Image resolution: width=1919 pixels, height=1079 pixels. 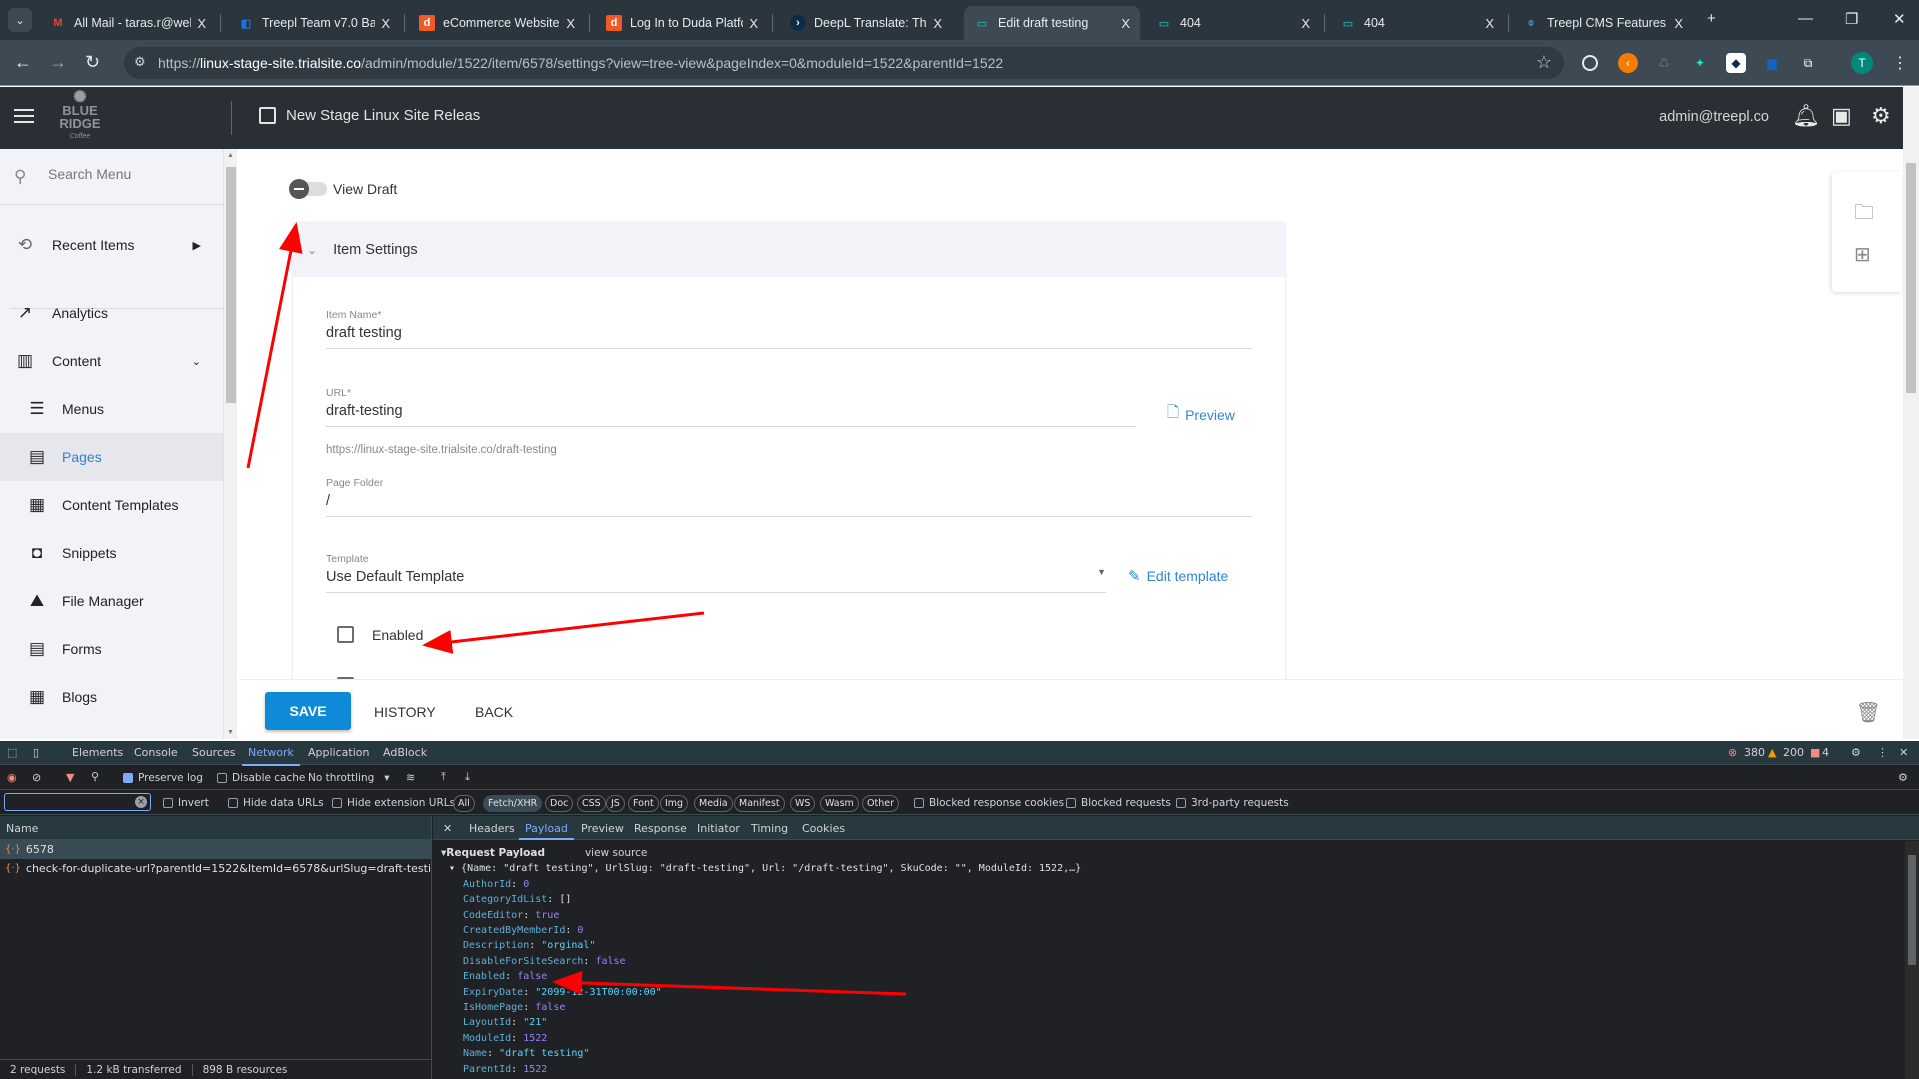 What do you see at coordinates (546, 831) in the screenshot?
I see `detail-tab-payload: Payload` at bounding box center [546, 831].